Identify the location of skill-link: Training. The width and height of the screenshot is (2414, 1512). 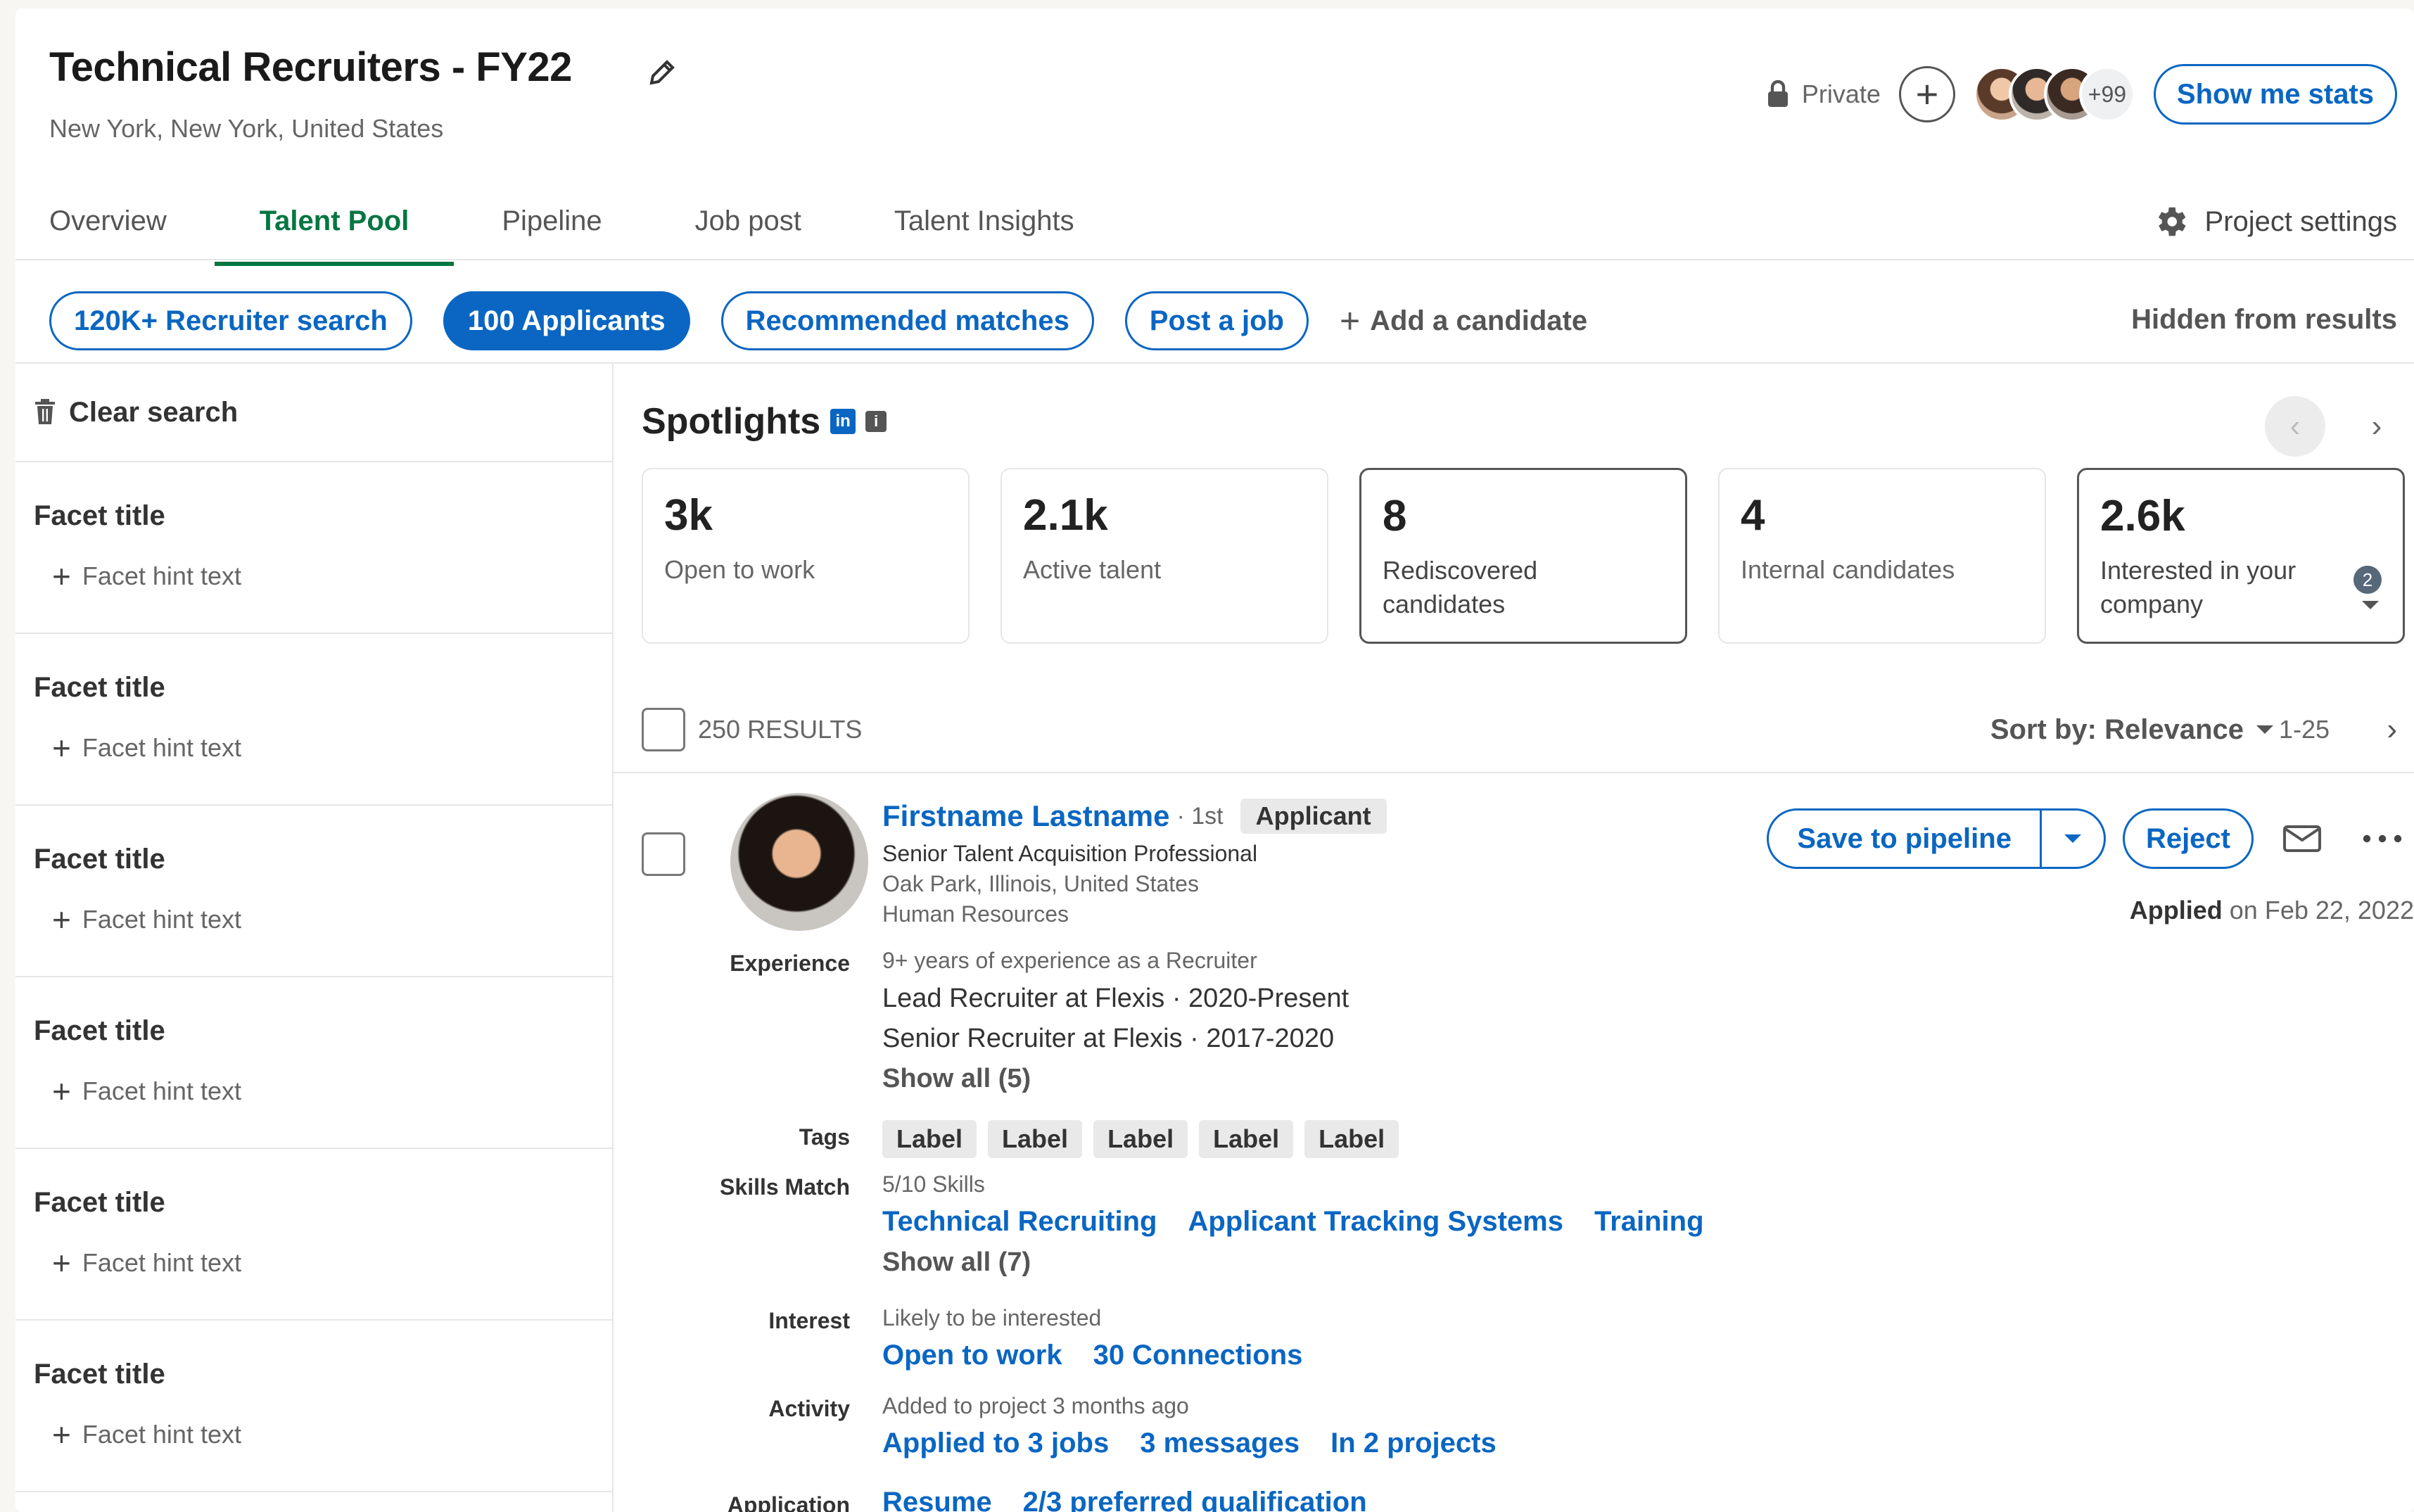
(1649, 1222).